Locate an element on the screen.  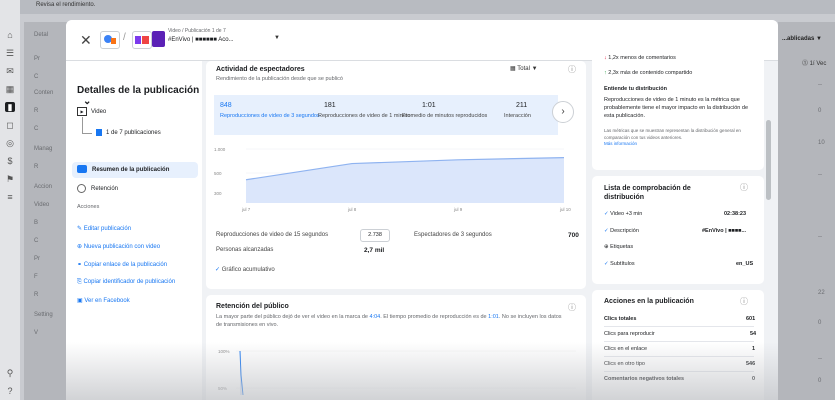
search-icon: ⚲ is located at coordinates (10, 373).